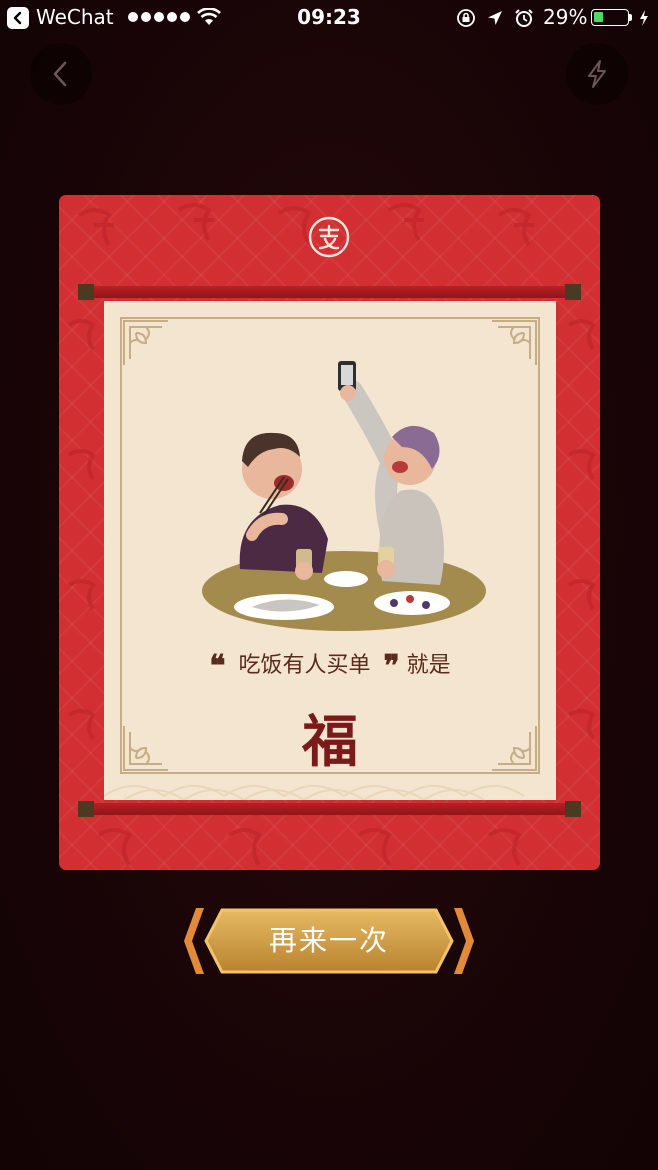 The image size is (658, 1170). I want to click on status-bar: WeChat 09:23 29%, so click(329, 19).